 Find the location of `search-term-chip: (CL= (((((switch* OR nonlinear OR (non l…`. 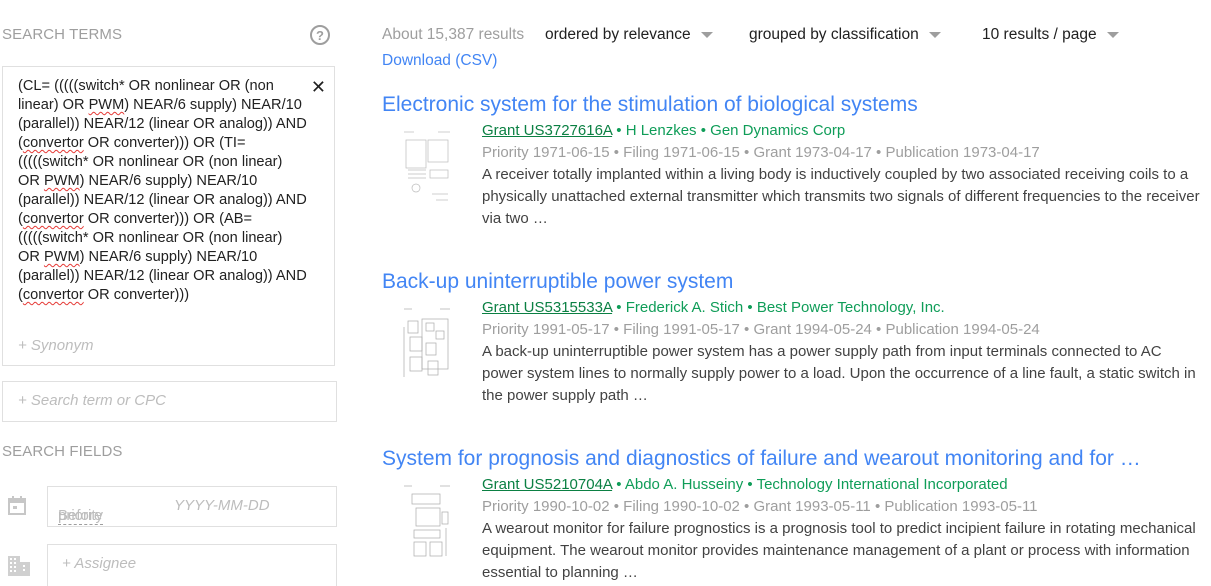

search-term-chip: (CL= (((((switch* OR nonlinear OR (non l… is located at coordinates (168, 216).